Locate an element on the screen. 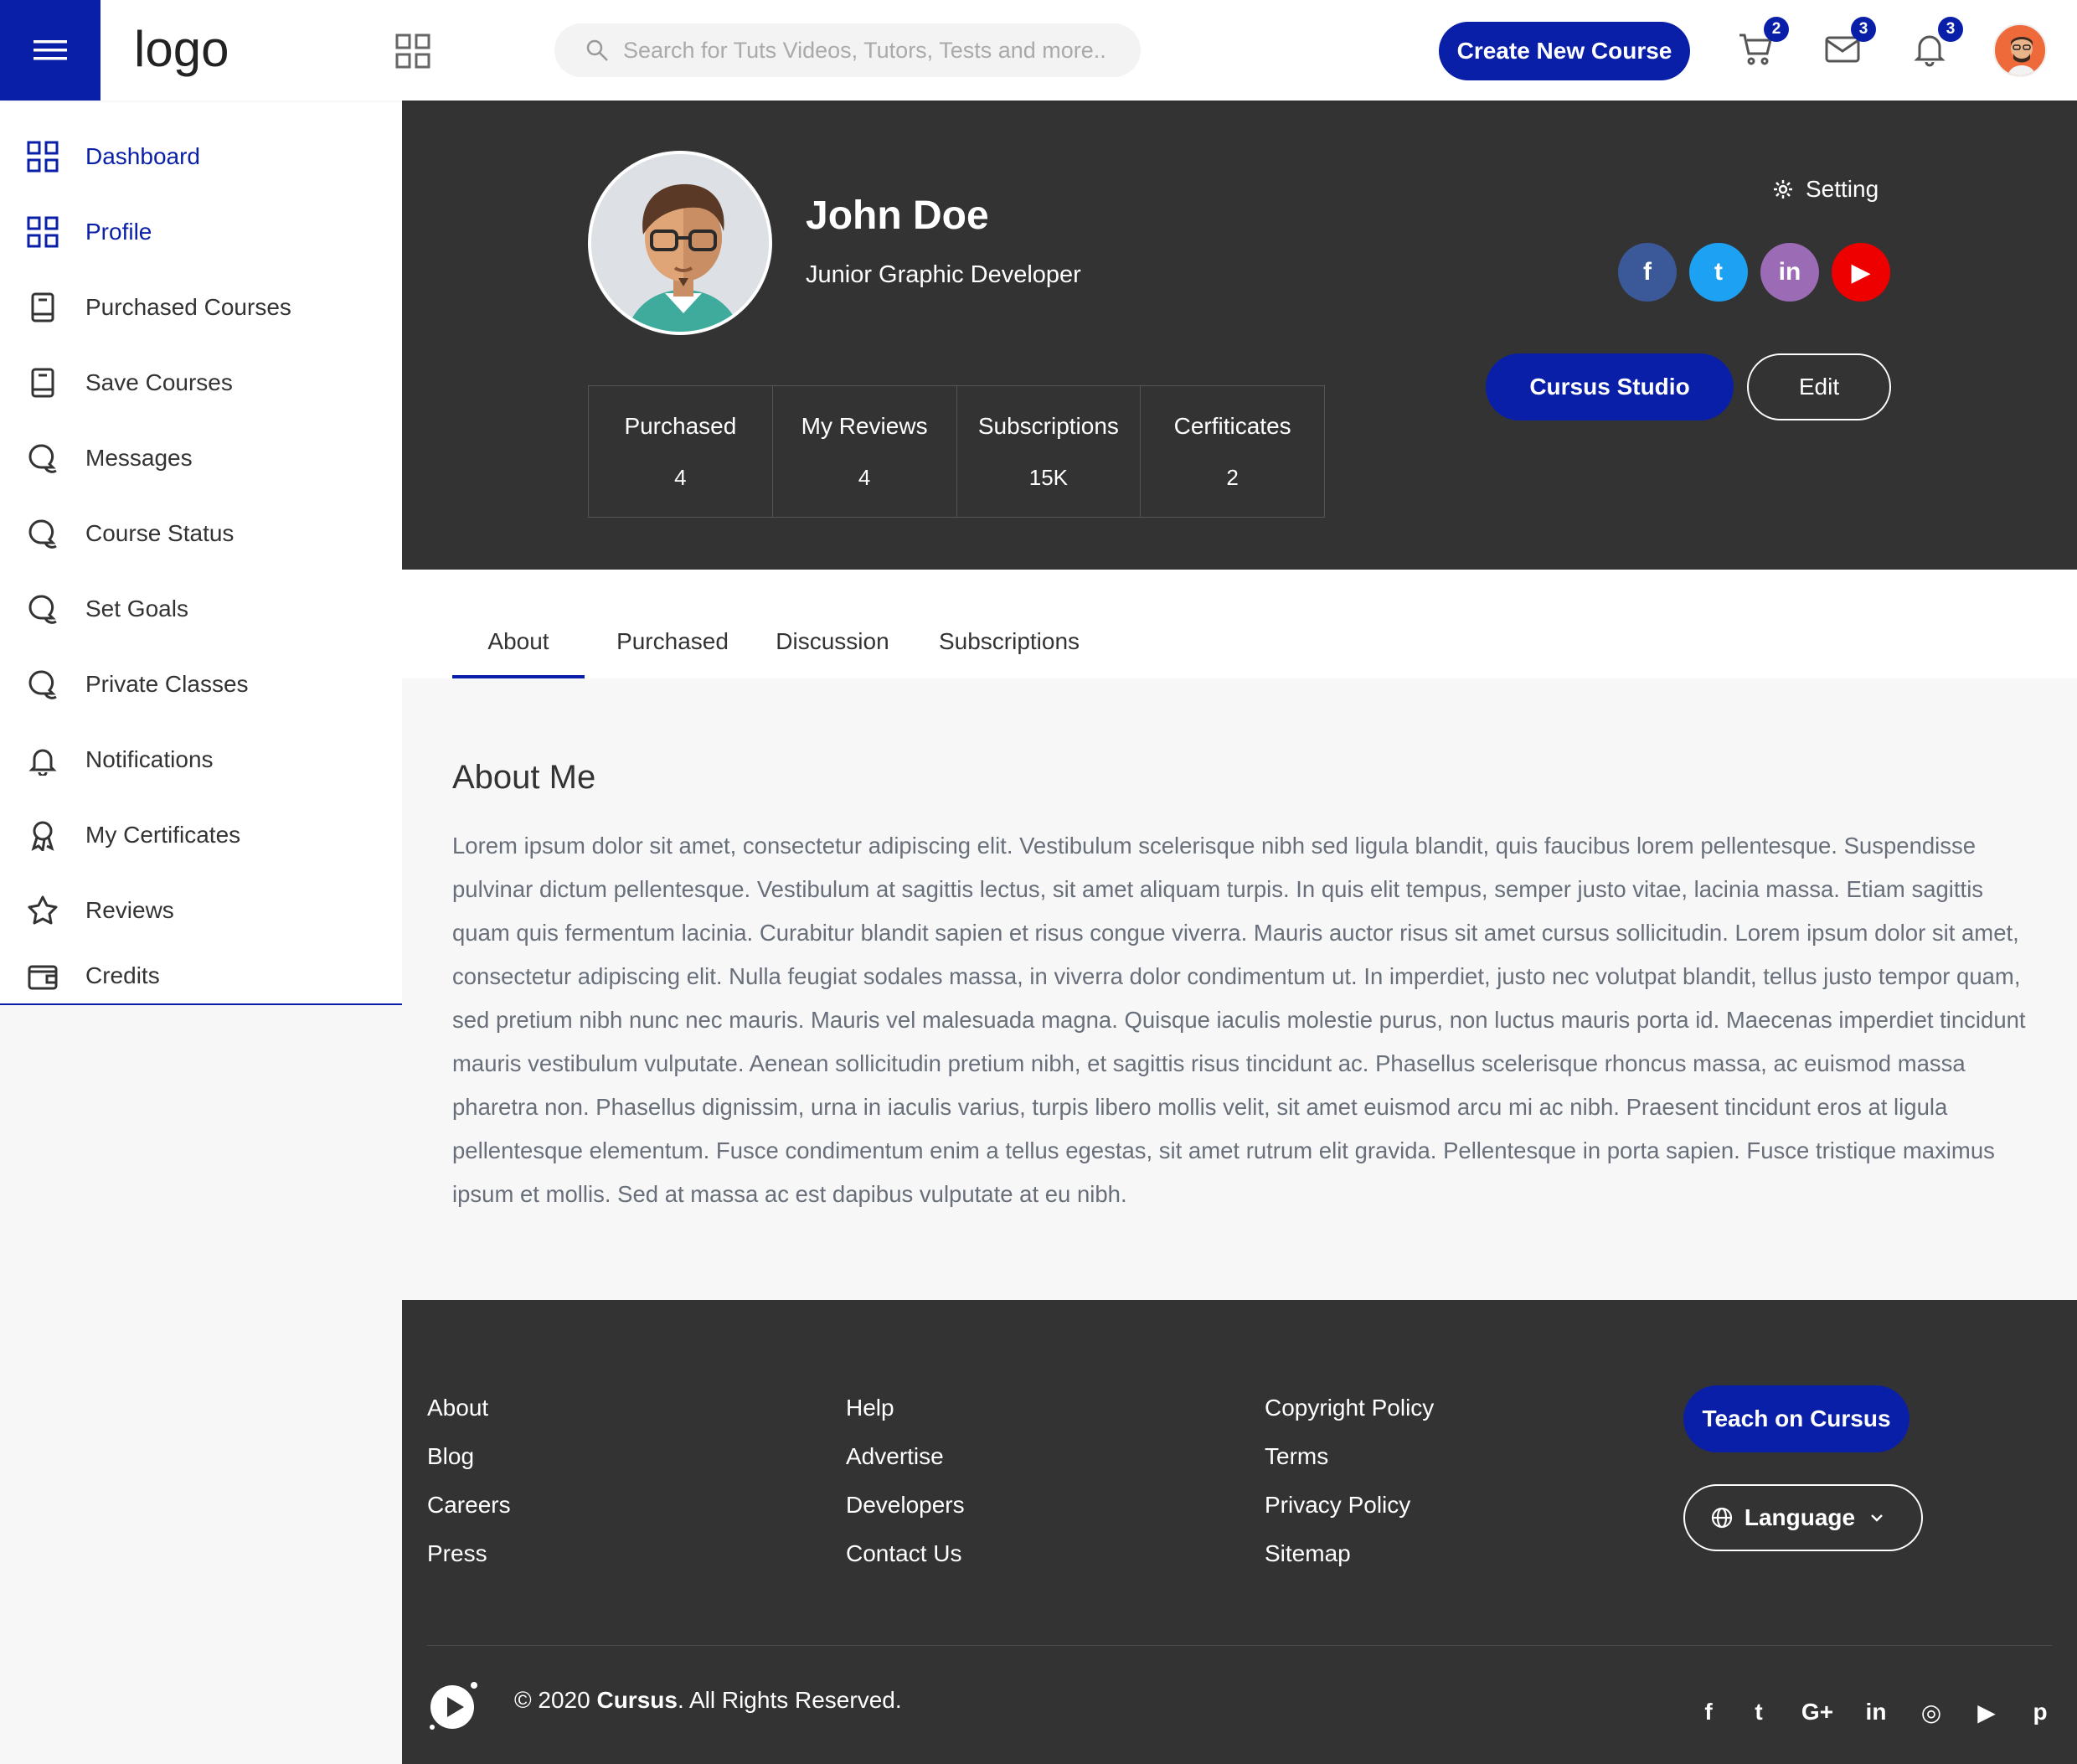  edit-profile-button: Edit is located at coordinates (1819, 386).